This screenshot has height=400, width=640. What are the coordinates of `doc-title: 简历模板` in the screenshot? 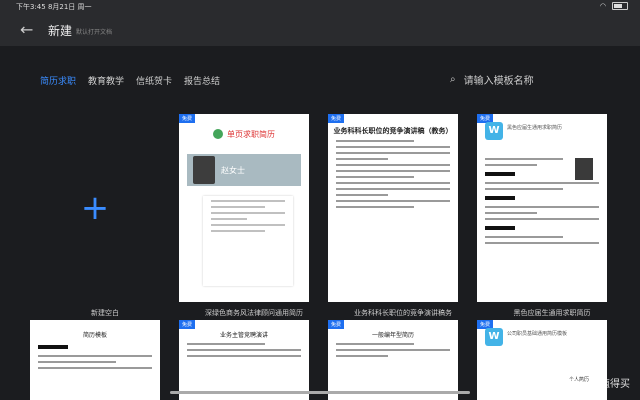 It's located at (94, 335).